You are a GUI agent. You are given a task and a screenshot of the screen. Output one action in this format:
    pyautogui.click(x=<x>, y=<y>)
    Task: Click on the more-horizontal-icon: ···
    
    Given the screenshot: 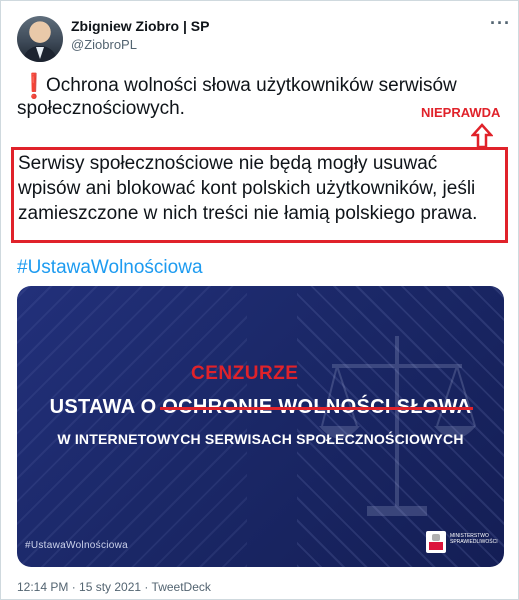 What is the action you would take?
    pyautogui.click(x=500, y=23)
    